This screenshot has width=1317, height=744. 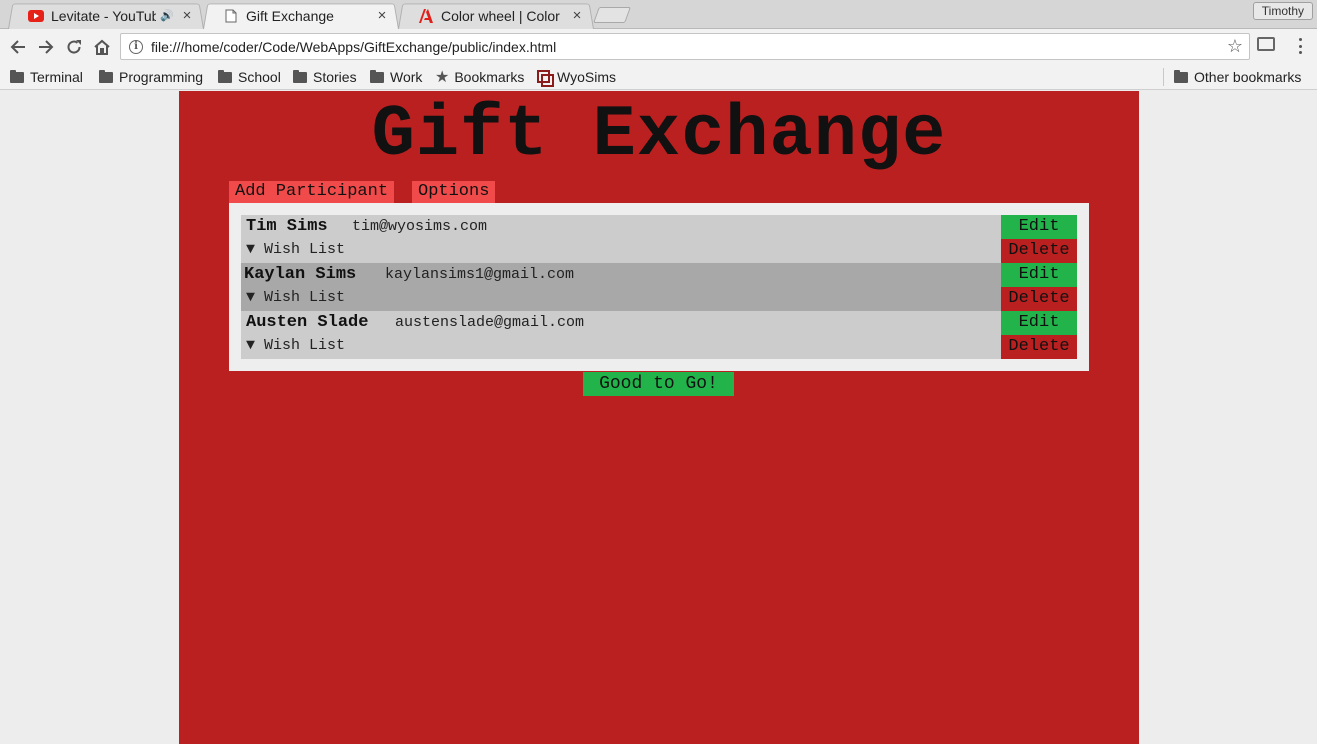 What do you see at coordinates (490, 322) in the screenshot?
I see `participant-email: austenslade@gmail.com` at bounding box center [490, 322].